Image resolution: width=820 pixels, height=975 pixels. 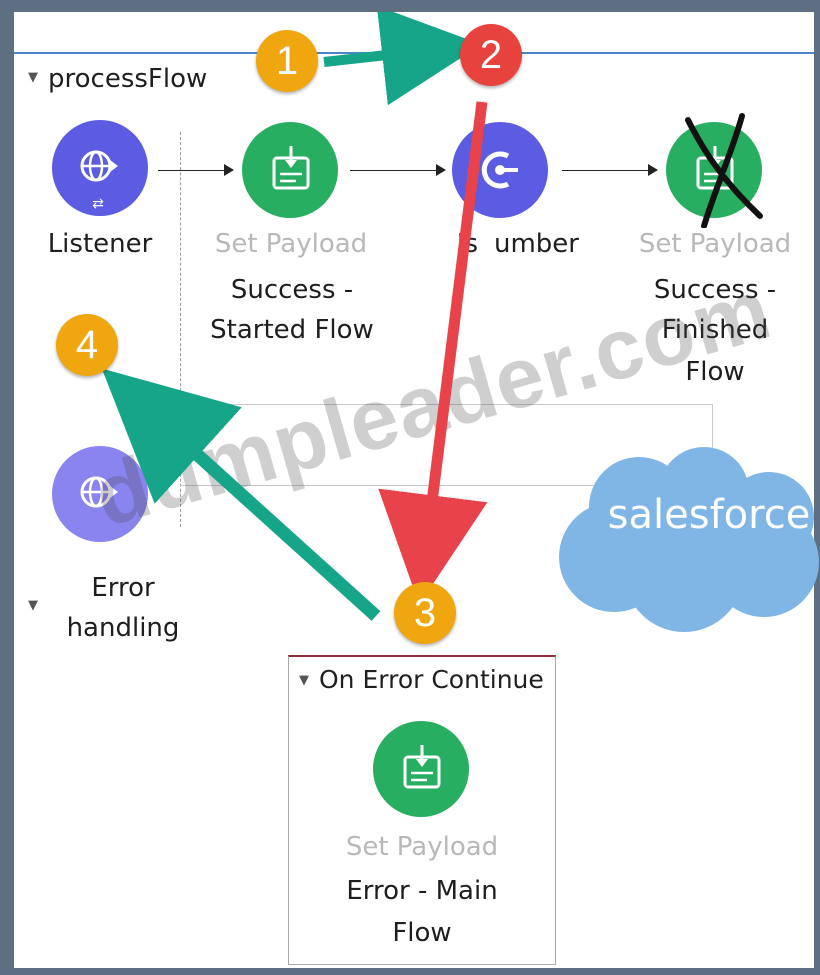 I want to click on step-badge-4: 4, so click(x=87, y=345).